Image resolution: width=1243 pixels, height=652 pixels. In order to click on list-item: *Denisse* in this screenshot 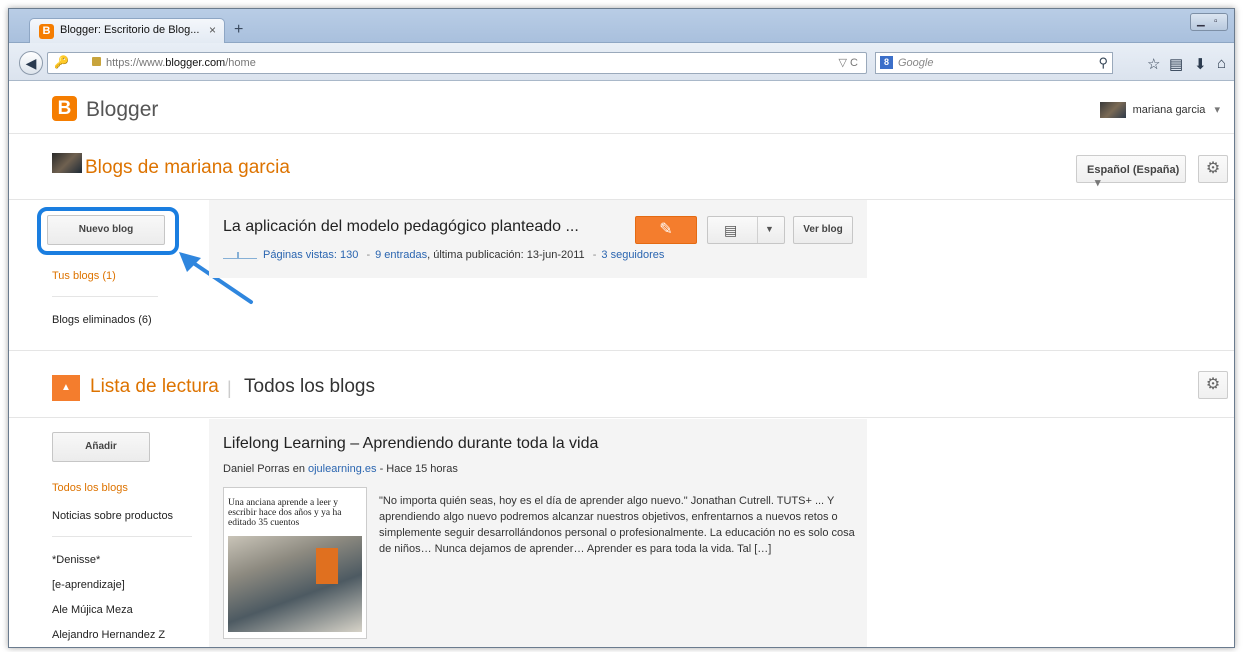, I will do `click(76, 560)`.